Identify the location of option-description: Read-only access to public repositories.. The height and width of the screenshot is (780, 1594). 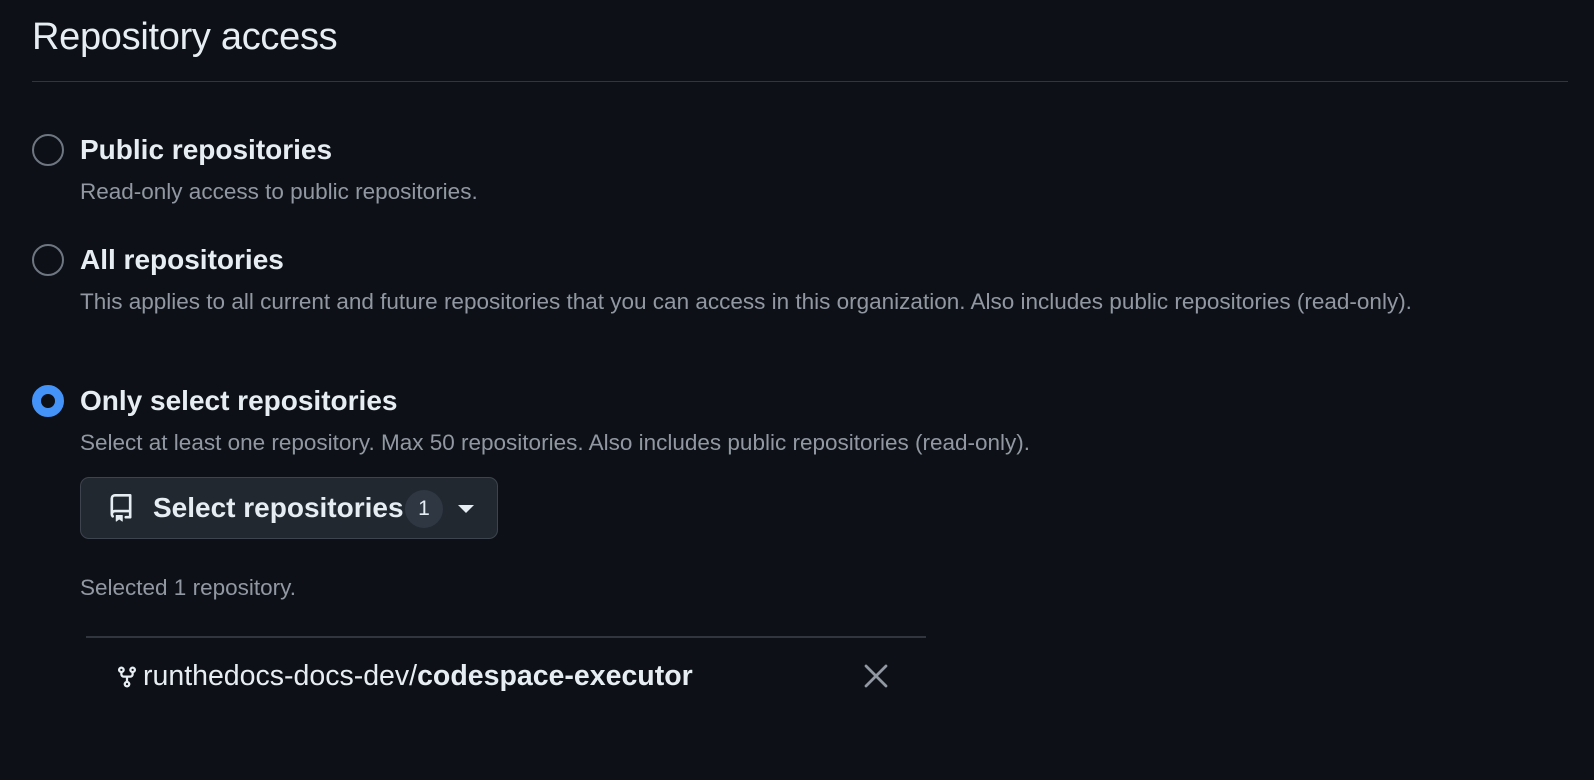
(279, 191).